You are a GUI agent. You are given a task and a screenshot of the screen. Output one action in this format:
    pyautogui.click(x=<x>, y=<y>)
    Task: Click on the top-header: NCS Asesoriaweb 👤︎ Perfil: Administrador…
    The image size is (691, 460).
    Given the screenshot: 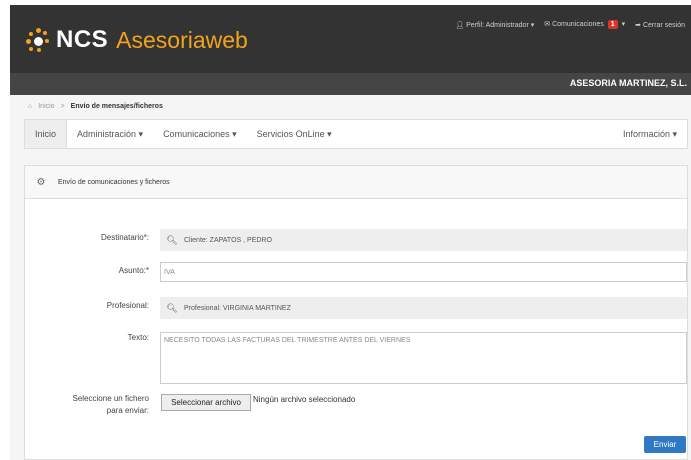 What is the action you would take?
    pyautogui.click(x=350, y=39)
    